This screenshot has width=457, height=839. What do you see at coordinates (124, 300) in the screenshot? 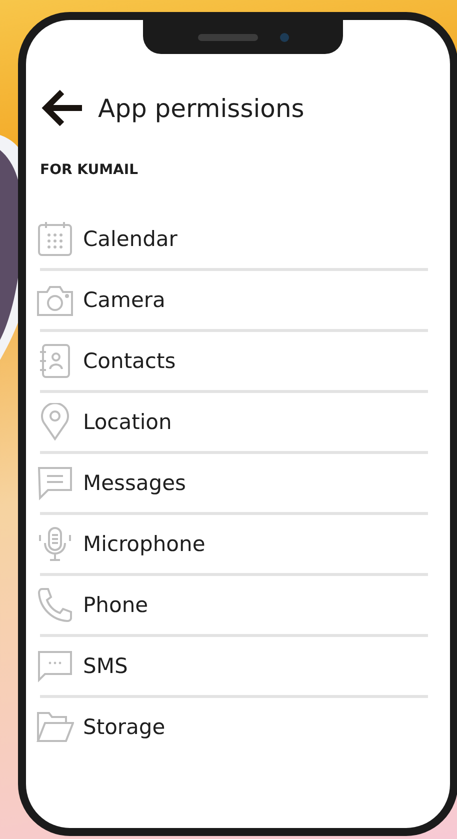
I see `permission-label: Camera` at bounding box center [124, 300].